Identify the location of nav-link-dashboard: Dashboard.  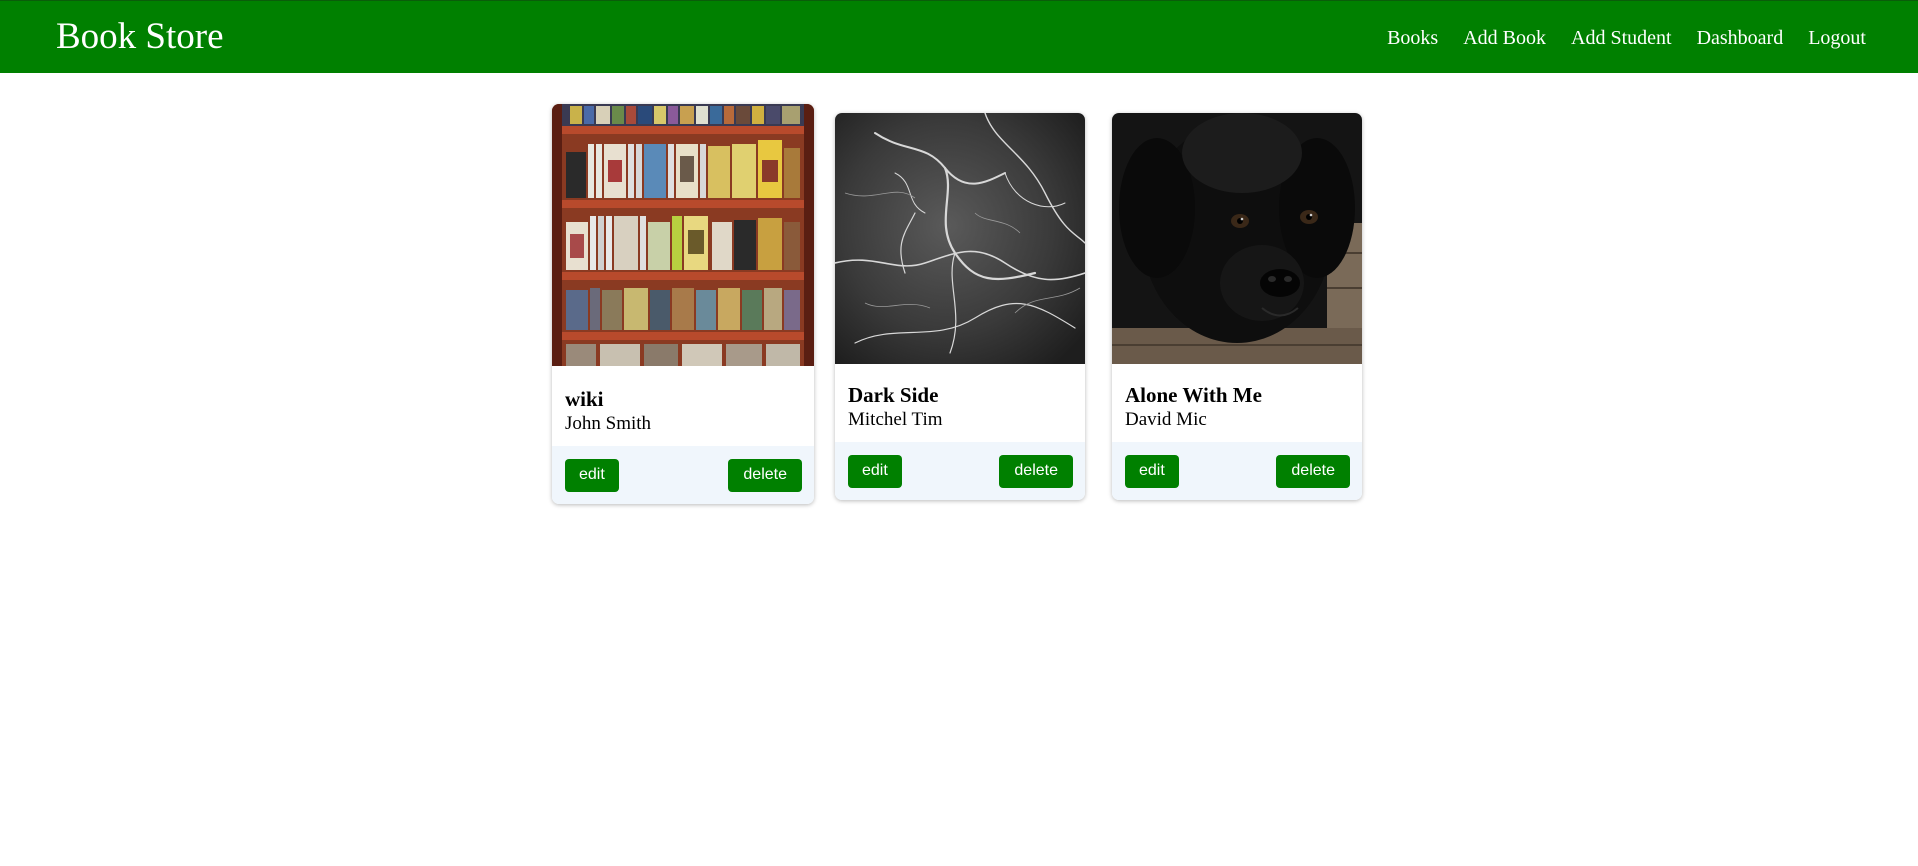
(1740, 38).